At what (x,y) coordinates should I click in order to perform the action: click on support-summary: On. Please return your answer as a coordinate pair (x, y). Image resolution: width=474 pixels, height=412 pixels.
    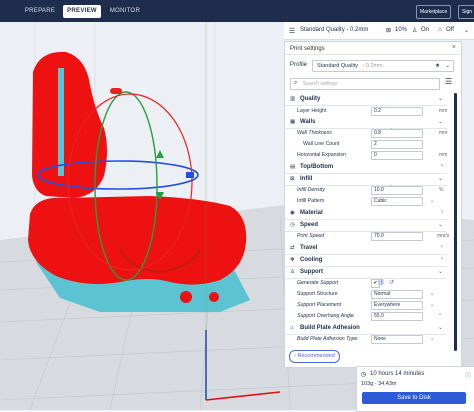
    Looking at the image, I should click on (425, 30).